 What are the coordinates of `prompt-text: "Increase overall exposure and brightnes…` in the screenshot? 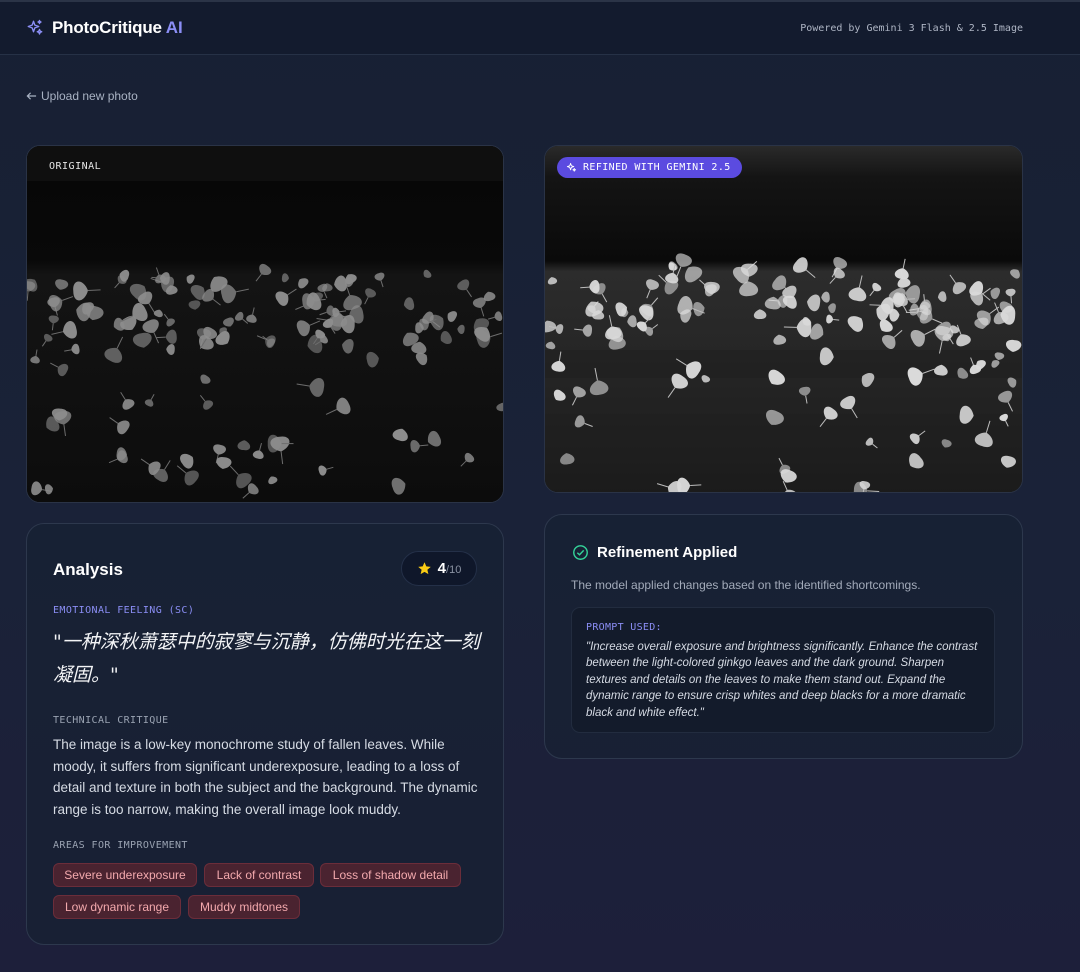 It's located at (782, 680).